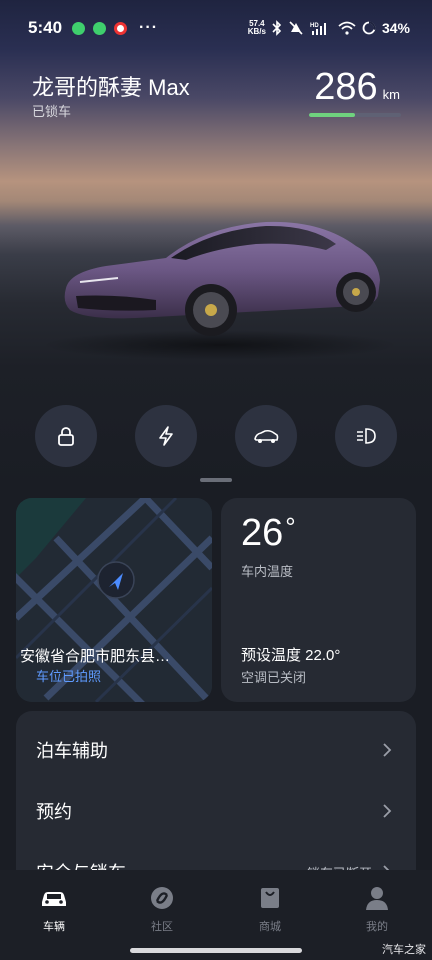 This screenshot has height=960, width=432. Describe the element at coordinates (54, 899) in the screenshot. I see `car-icon` at that location.